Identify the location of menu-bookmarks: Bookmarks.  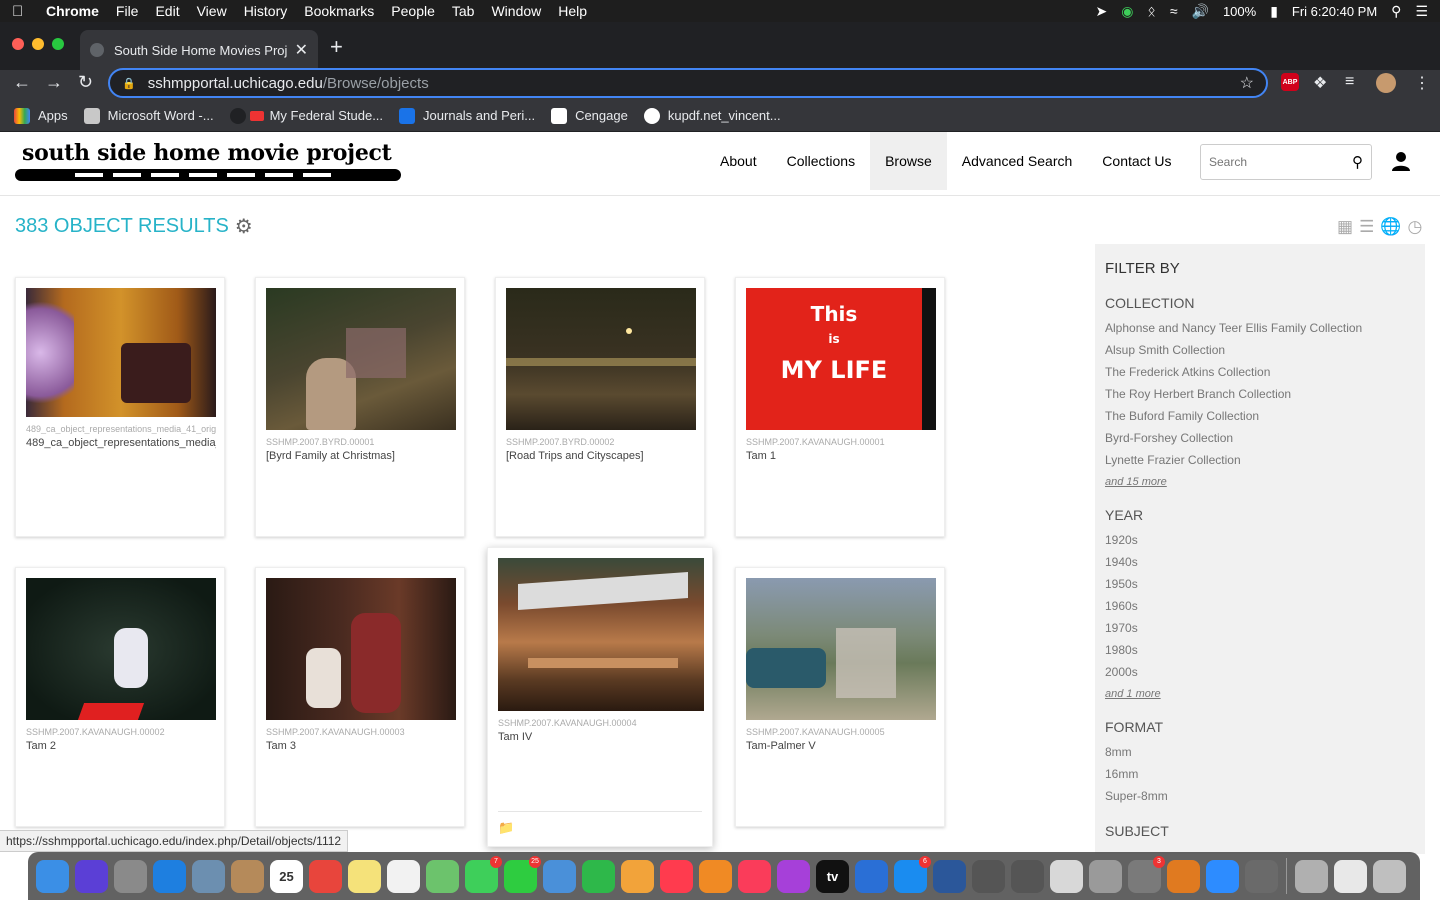
(339, 11).